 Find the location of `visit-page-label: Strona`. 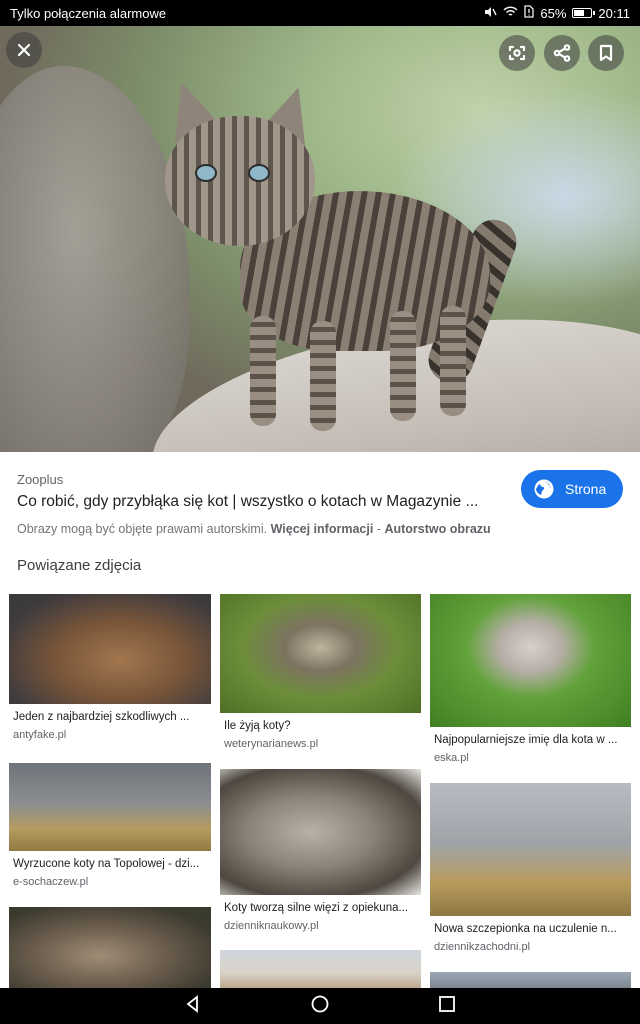

visit-page-label: Strona is located at coordinates (586, 489).